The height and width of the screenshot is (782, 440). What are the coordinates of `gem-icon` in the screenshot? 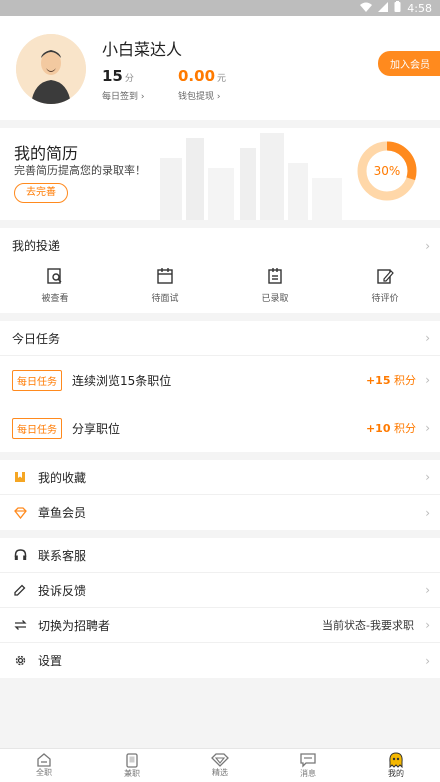 It's located at (220, 760).